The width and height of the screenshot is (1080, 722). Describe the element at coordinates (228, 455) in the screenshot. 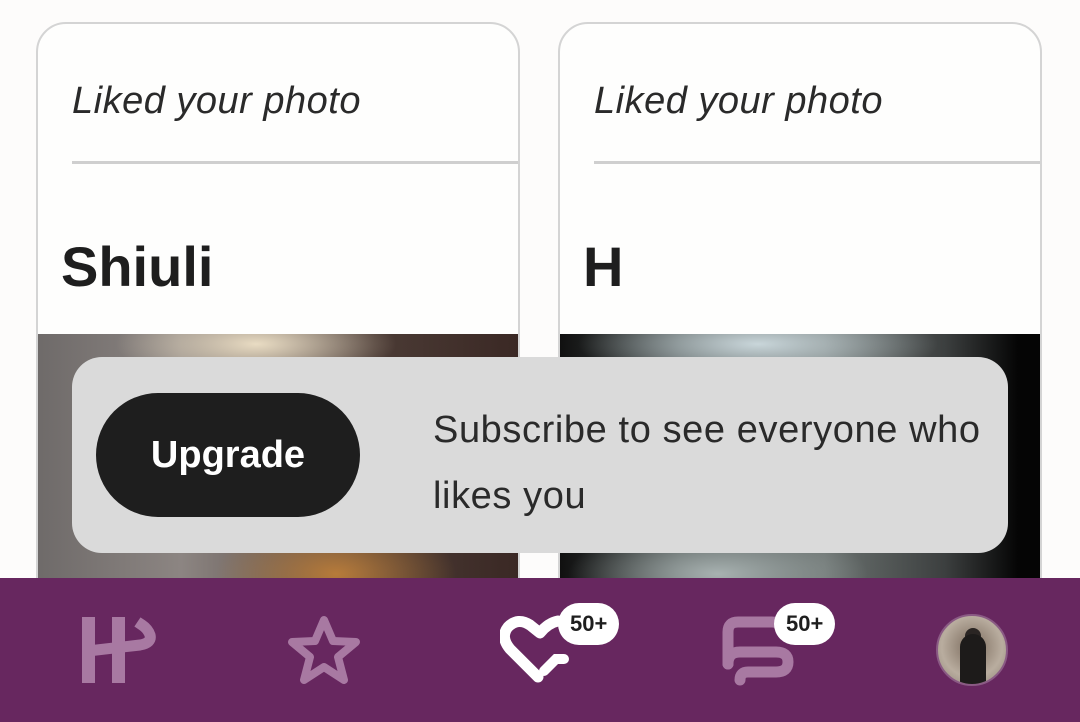

I see `upgrade-button: Upgrade` at that location.